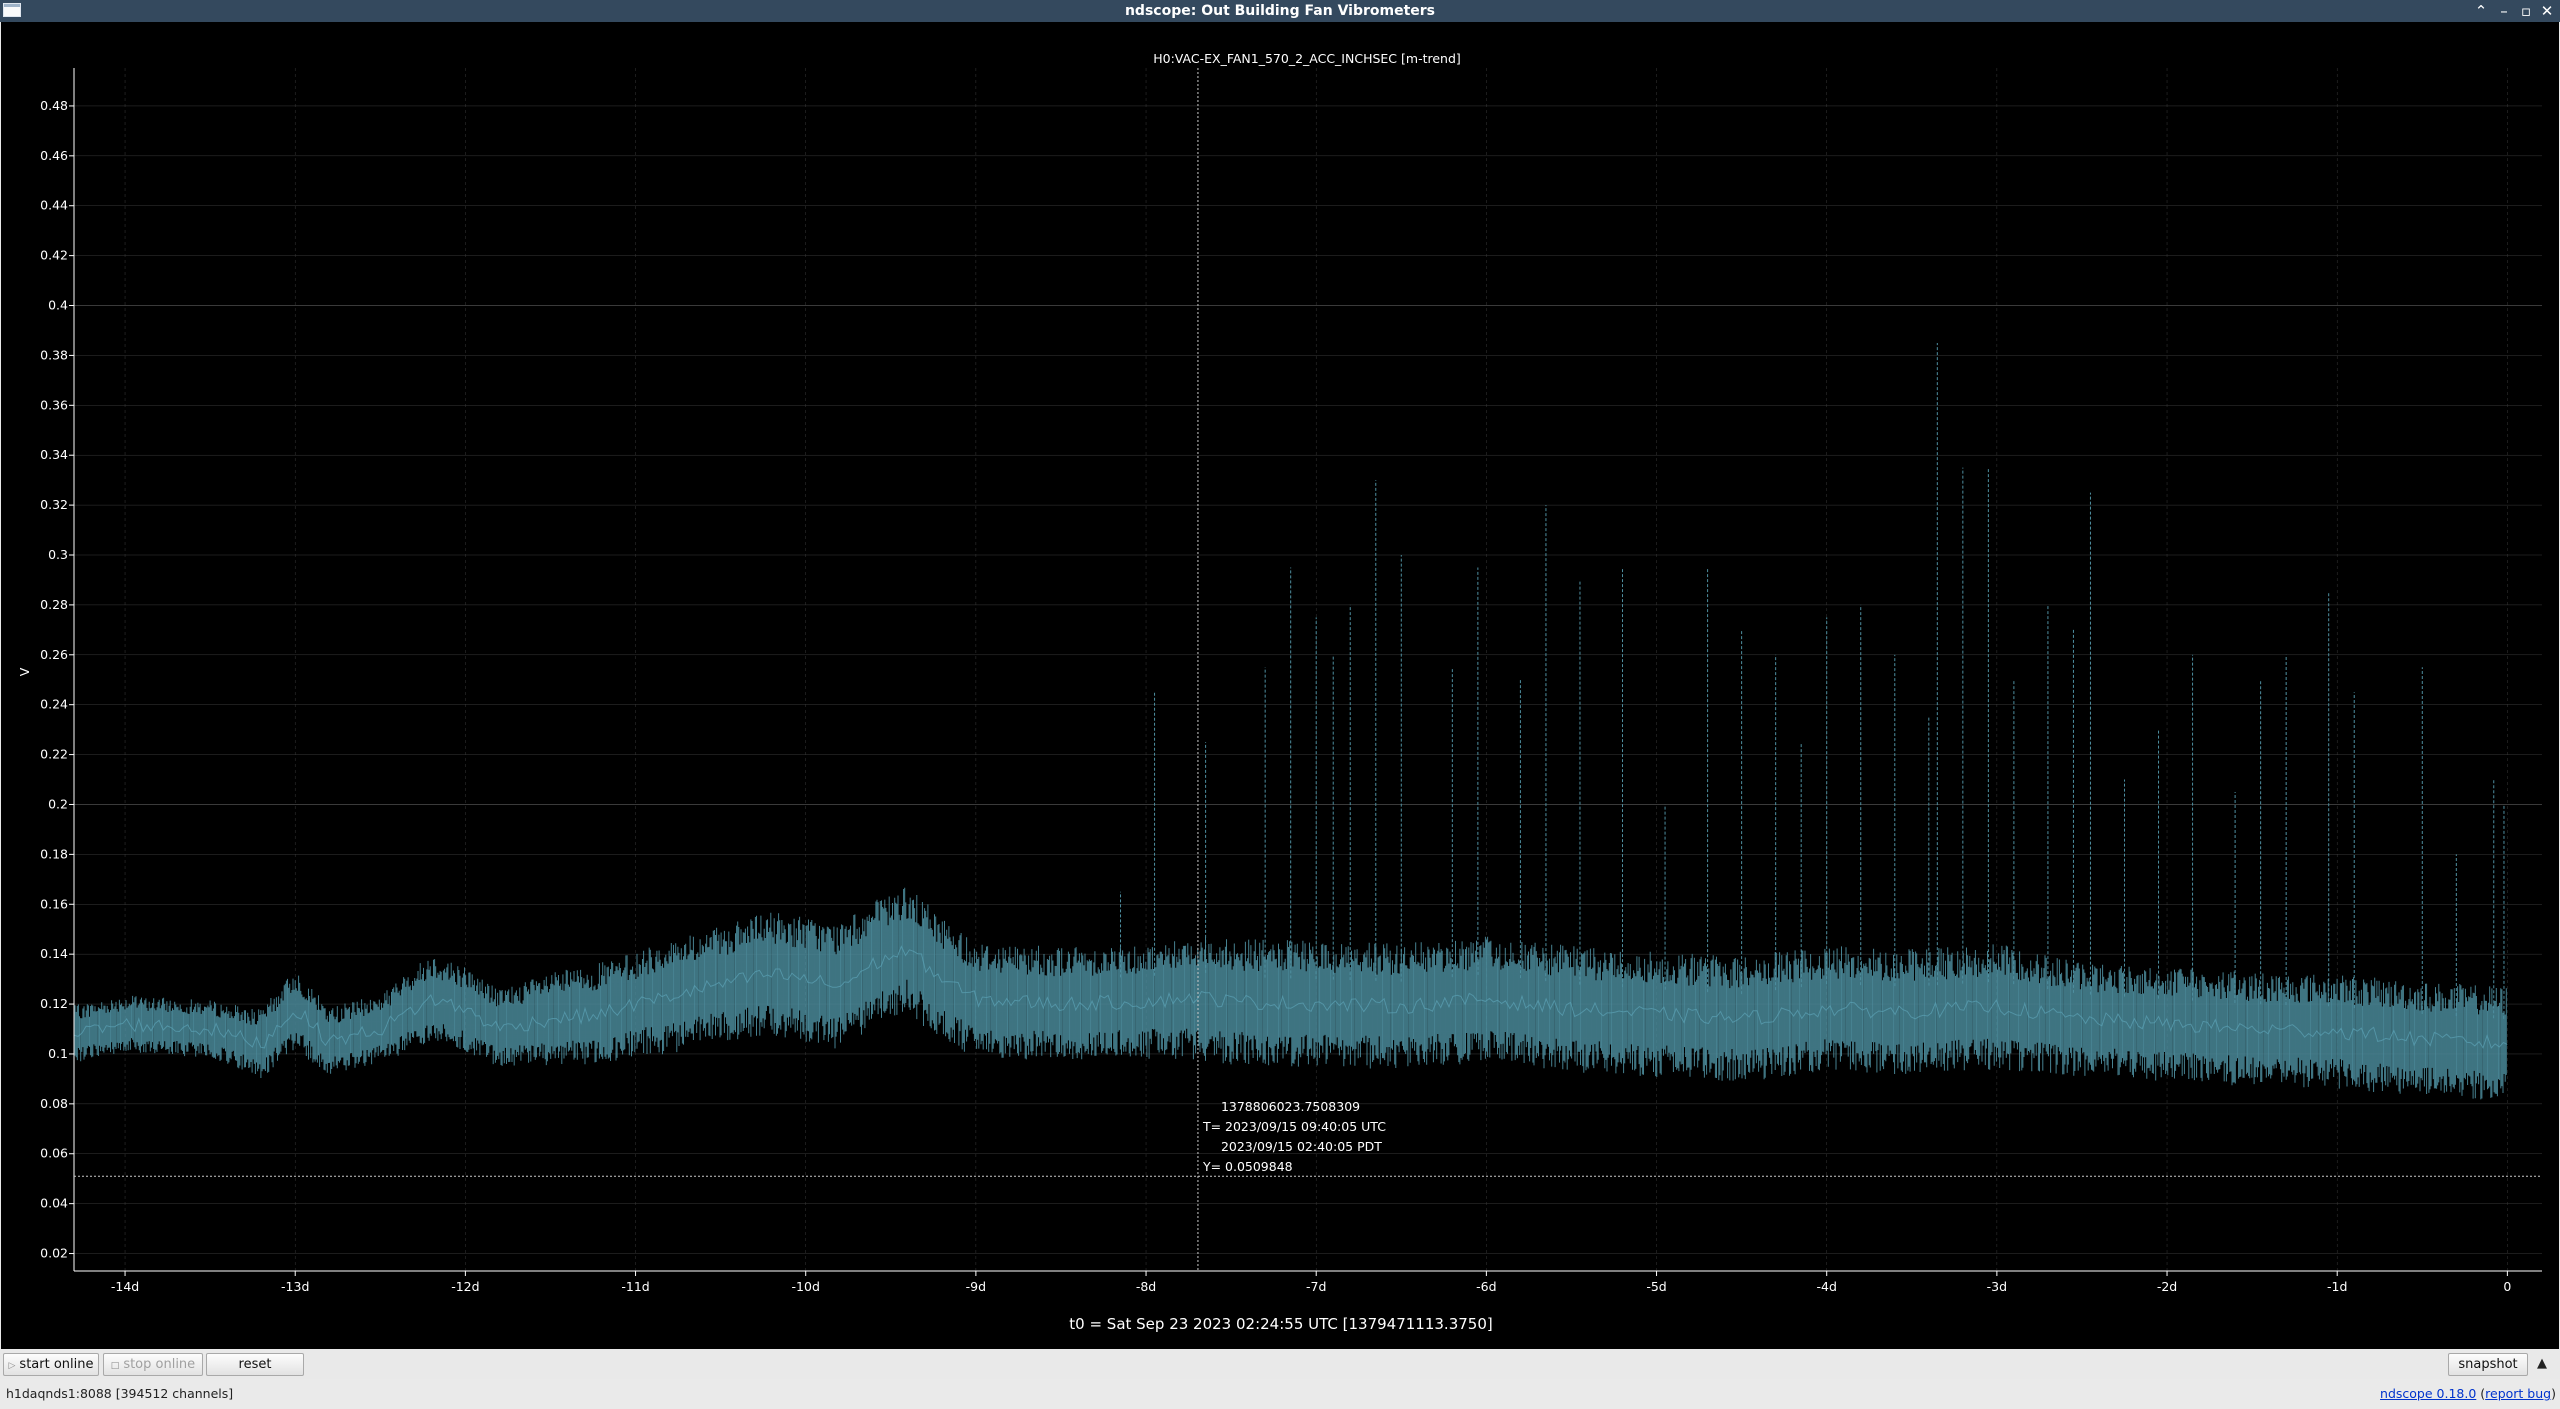 This screenshot has width=2560, height=1409. I want to click on y-tick-label: 0.44, so click(54, 205).